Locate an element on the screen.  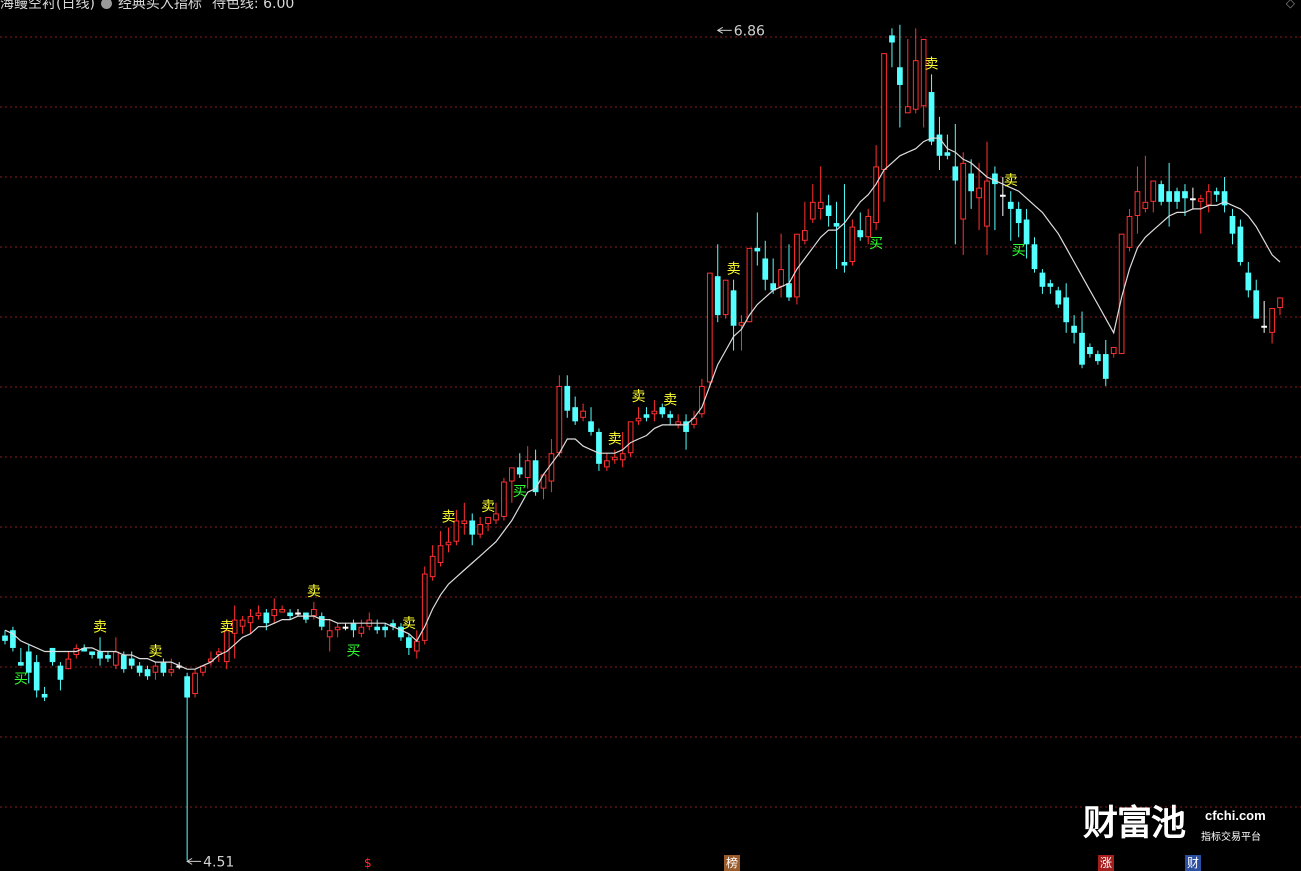
limit-up-badge: 涨 is located at coordinates (1106, 863).